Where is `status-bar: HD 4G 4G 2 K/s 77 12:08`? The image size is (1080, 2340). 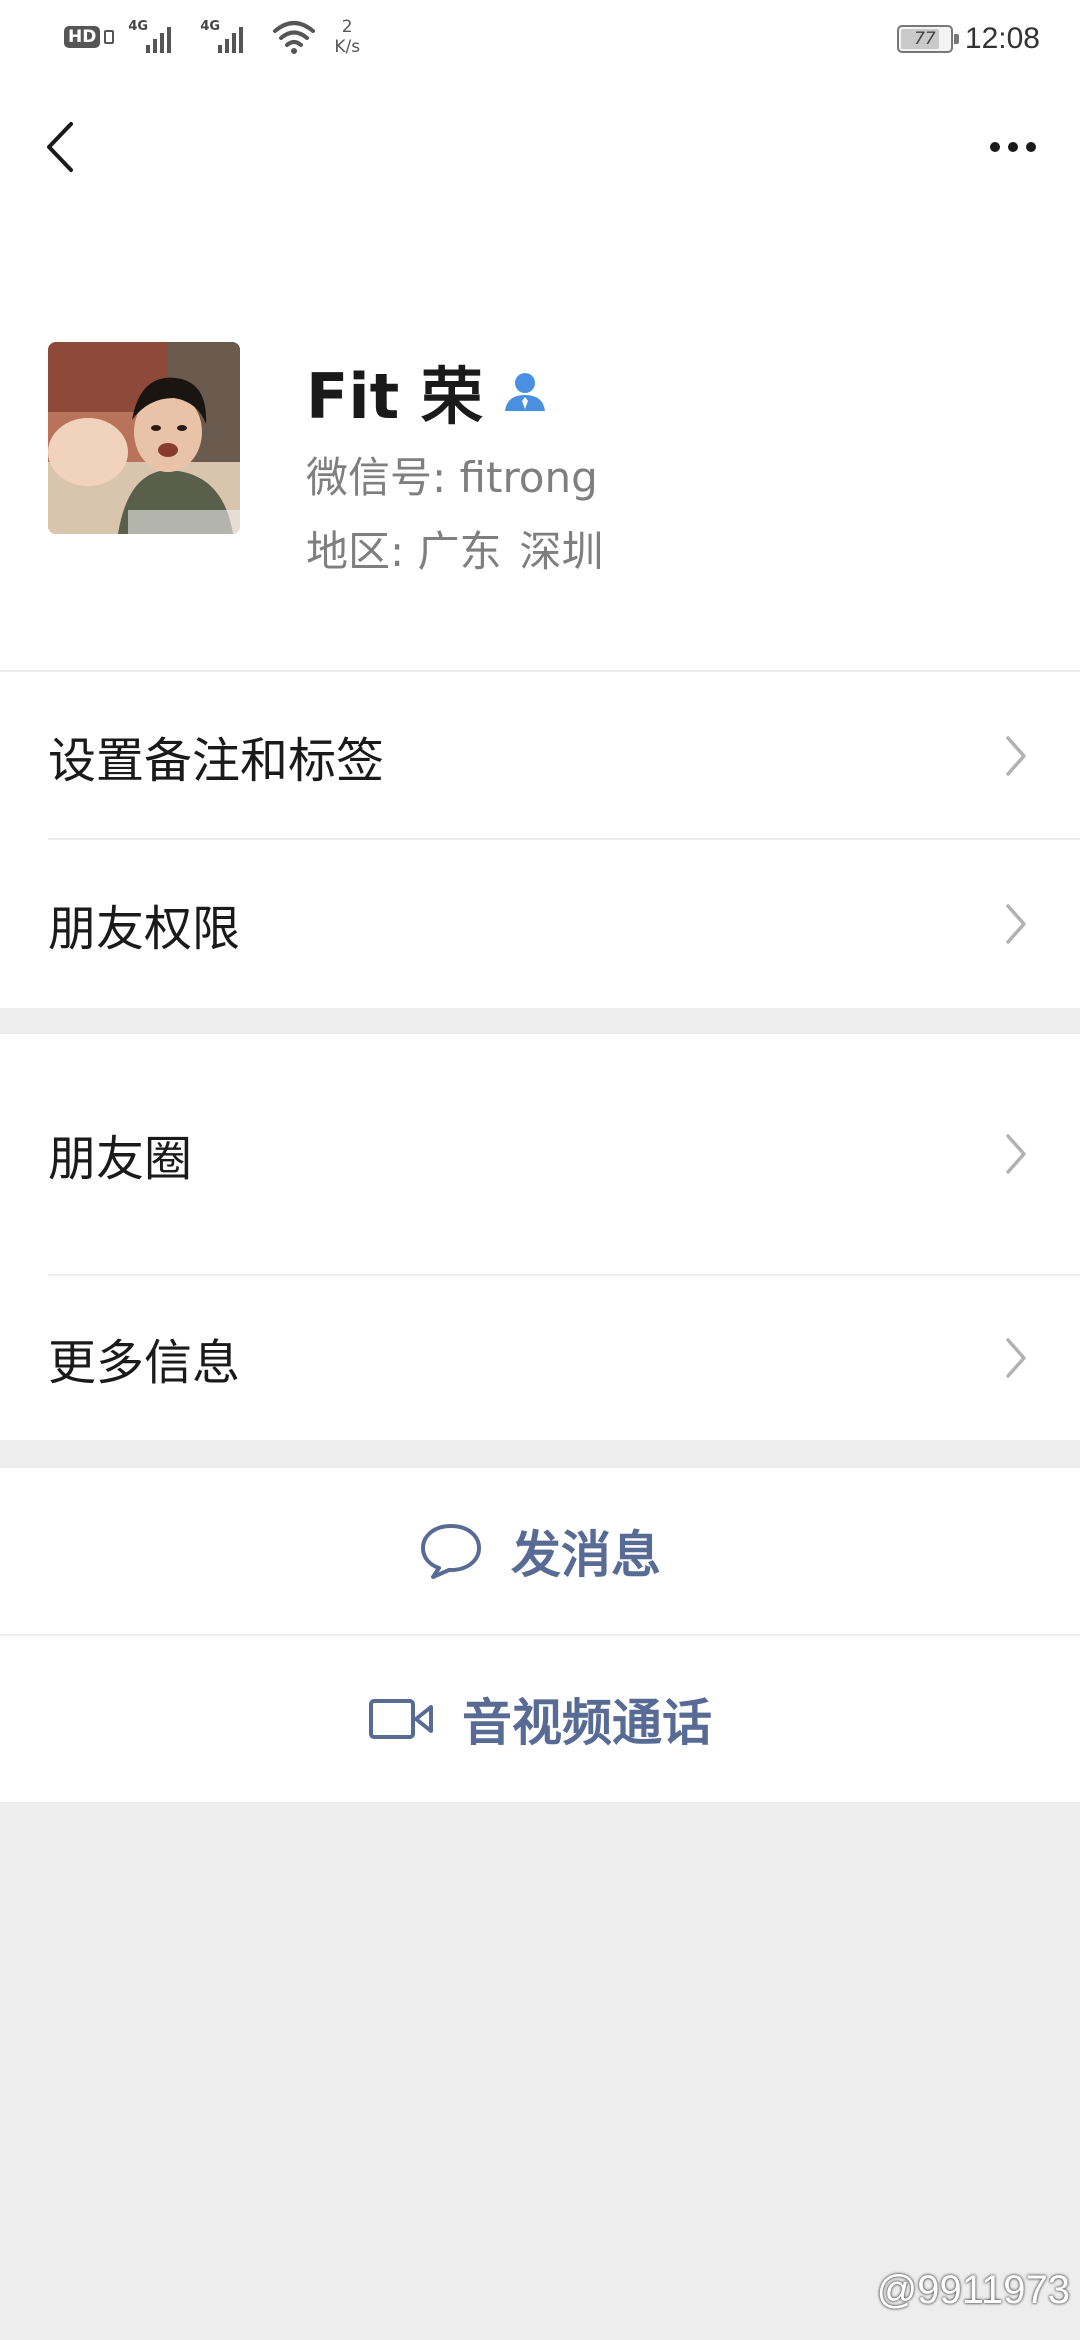
status-bar: HD 4G 4G 2 K/s 77 12:08 is located at coordinates (540, 40).